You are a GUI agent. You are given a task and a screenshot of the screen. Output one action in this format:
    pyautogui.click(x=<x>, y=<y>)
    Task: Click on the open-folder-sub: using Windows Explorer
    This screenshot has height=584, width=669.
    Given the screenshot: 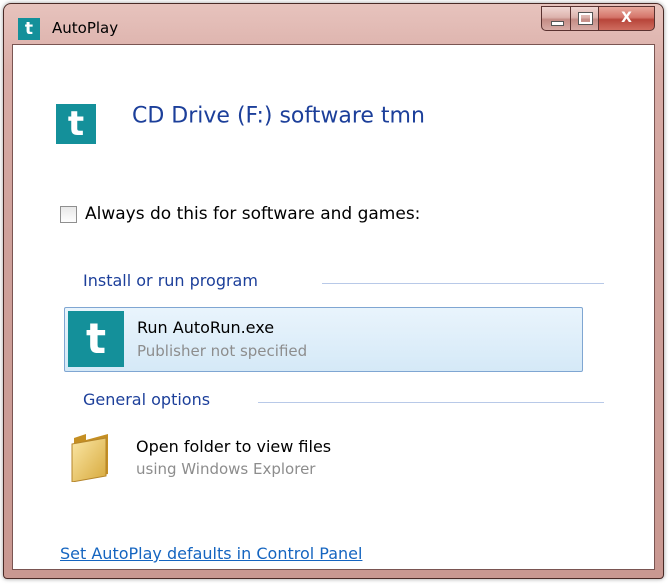 What is the action you would take?
    pyautogui.click(x=226, y=469)
    